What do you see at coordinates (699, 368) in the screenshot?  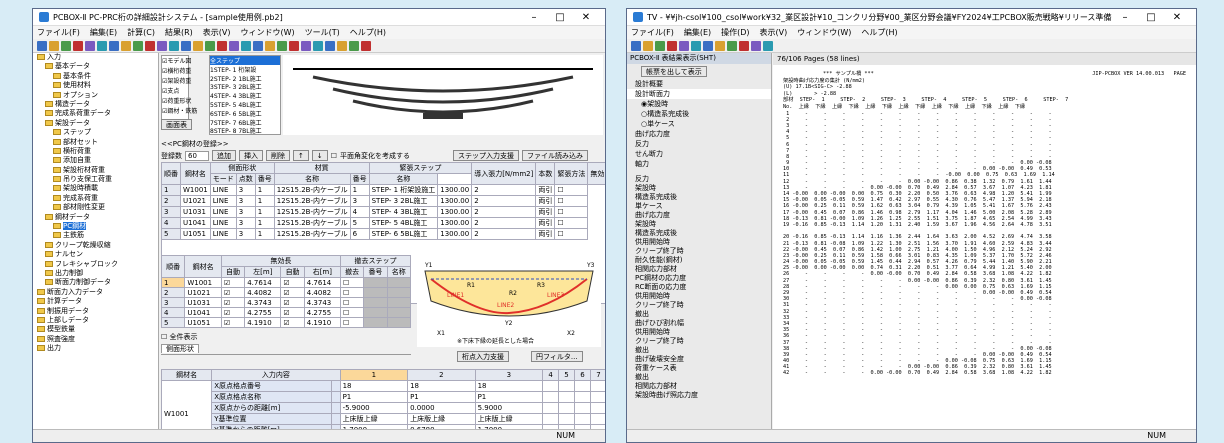 I see `nav-item: 荷重ケース表` at bounding box center [699, 368].